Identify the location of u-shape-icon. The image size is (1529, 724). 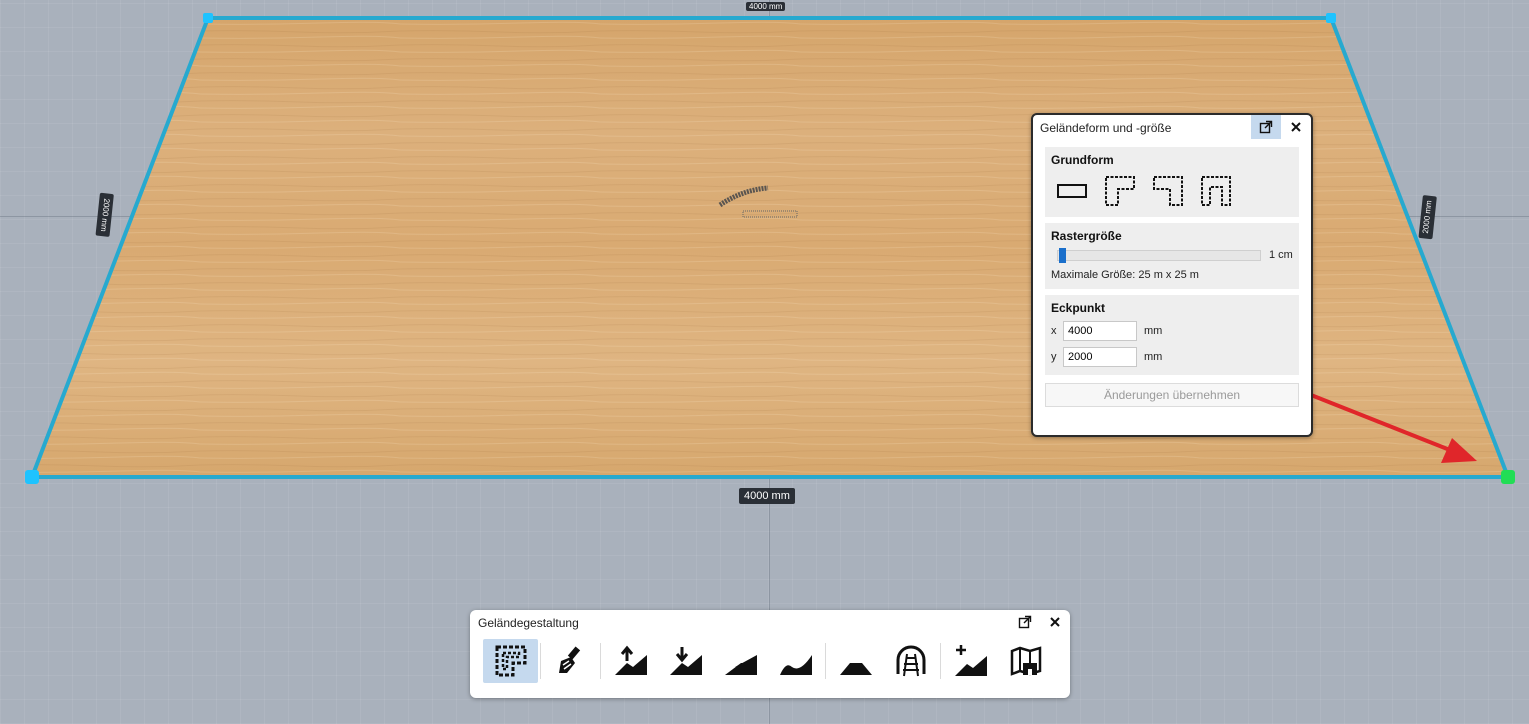
(1216, 191).